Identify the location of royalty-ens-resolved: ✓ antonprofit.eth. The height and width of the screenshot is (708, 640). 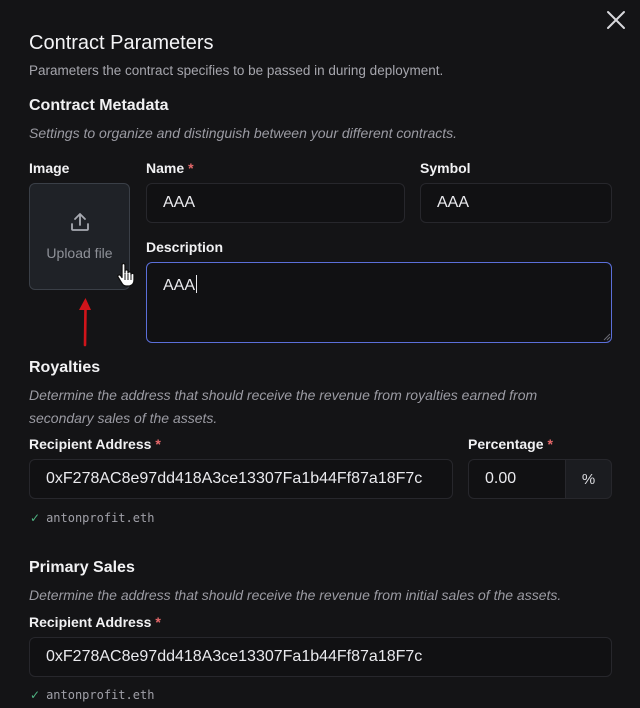
(92, 518).